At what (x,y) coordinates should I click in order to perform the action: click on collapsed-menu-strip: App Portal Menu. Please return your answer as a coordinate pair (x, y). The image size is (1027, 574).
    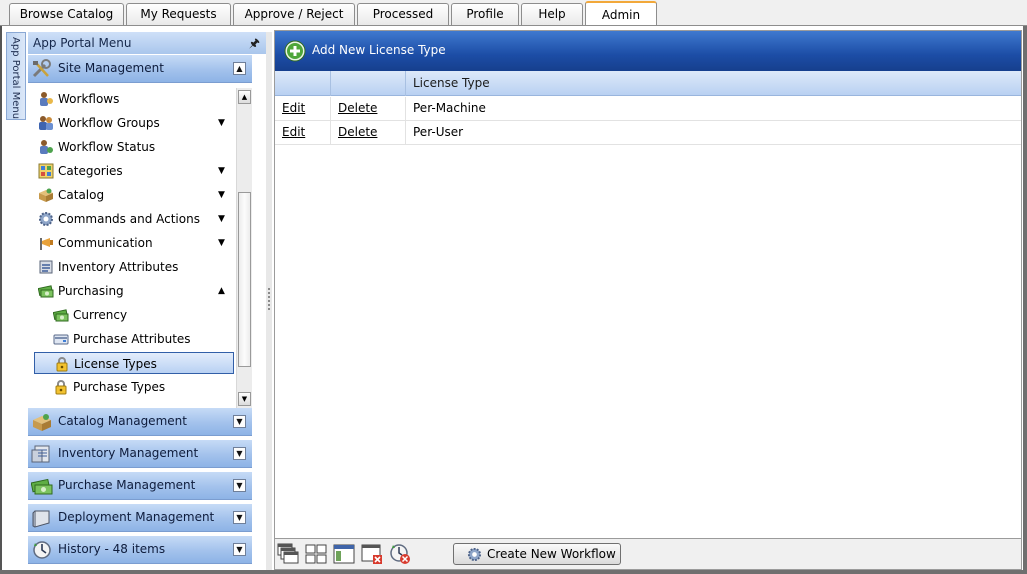
    Looking at the image, I should click on (16, 76).